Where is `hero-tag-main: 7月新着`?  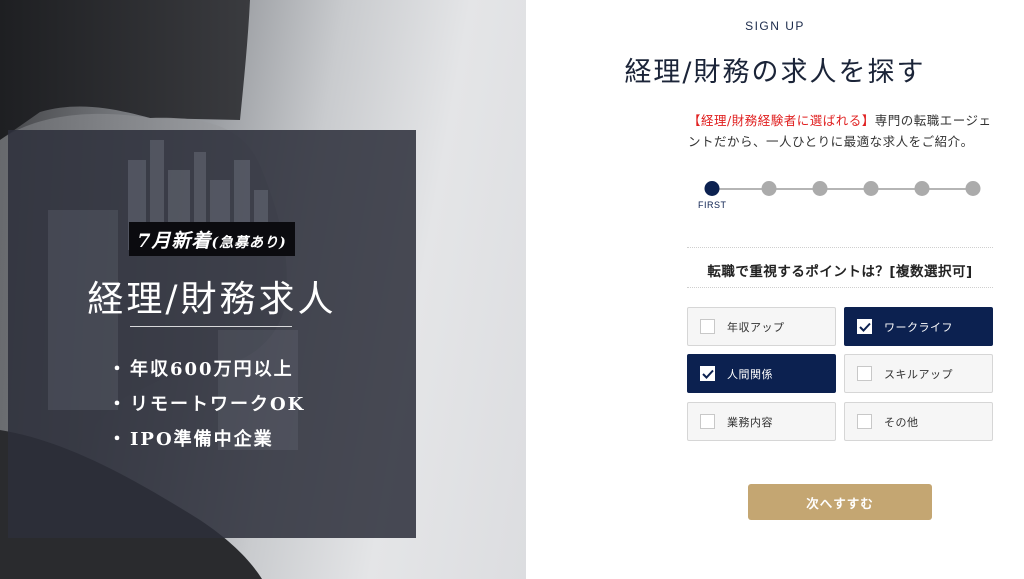
hero-tag-main: 7月新着 is located at coordinates (174, 241).